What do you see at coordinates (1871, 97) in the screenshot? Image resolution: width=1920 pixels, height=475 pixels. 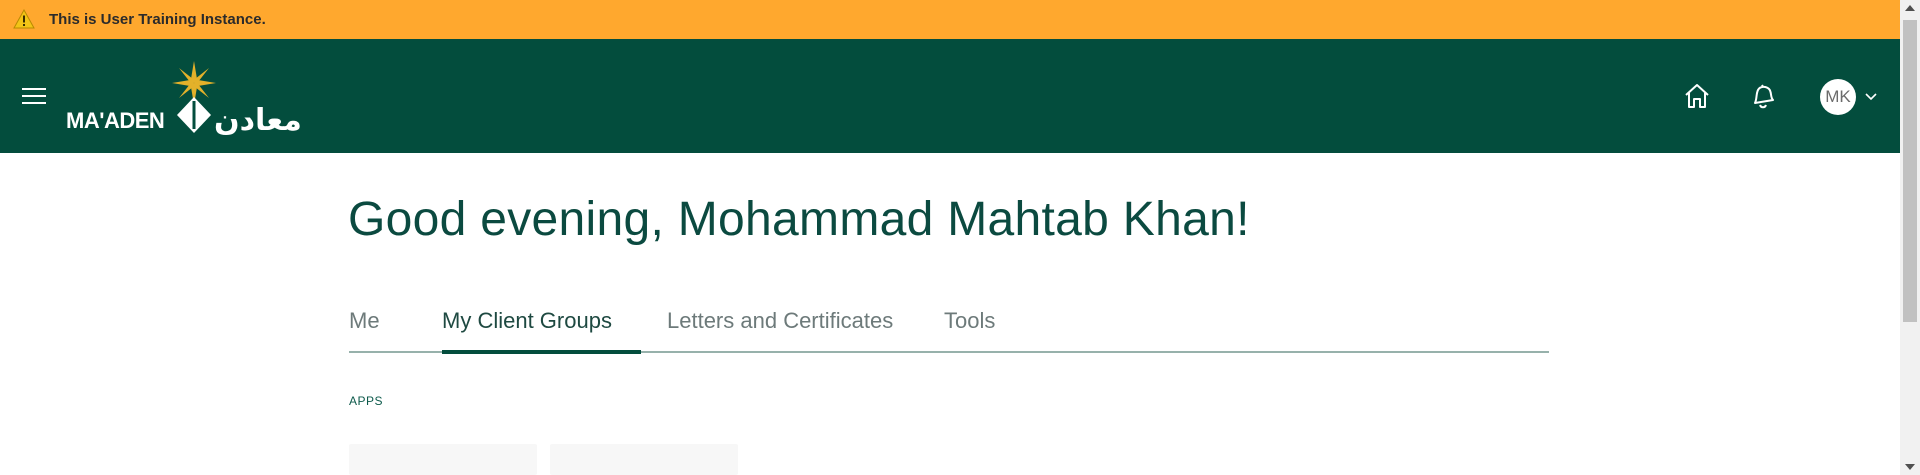 I see `chevron-down-icon` at bounding box center [1871, 97].